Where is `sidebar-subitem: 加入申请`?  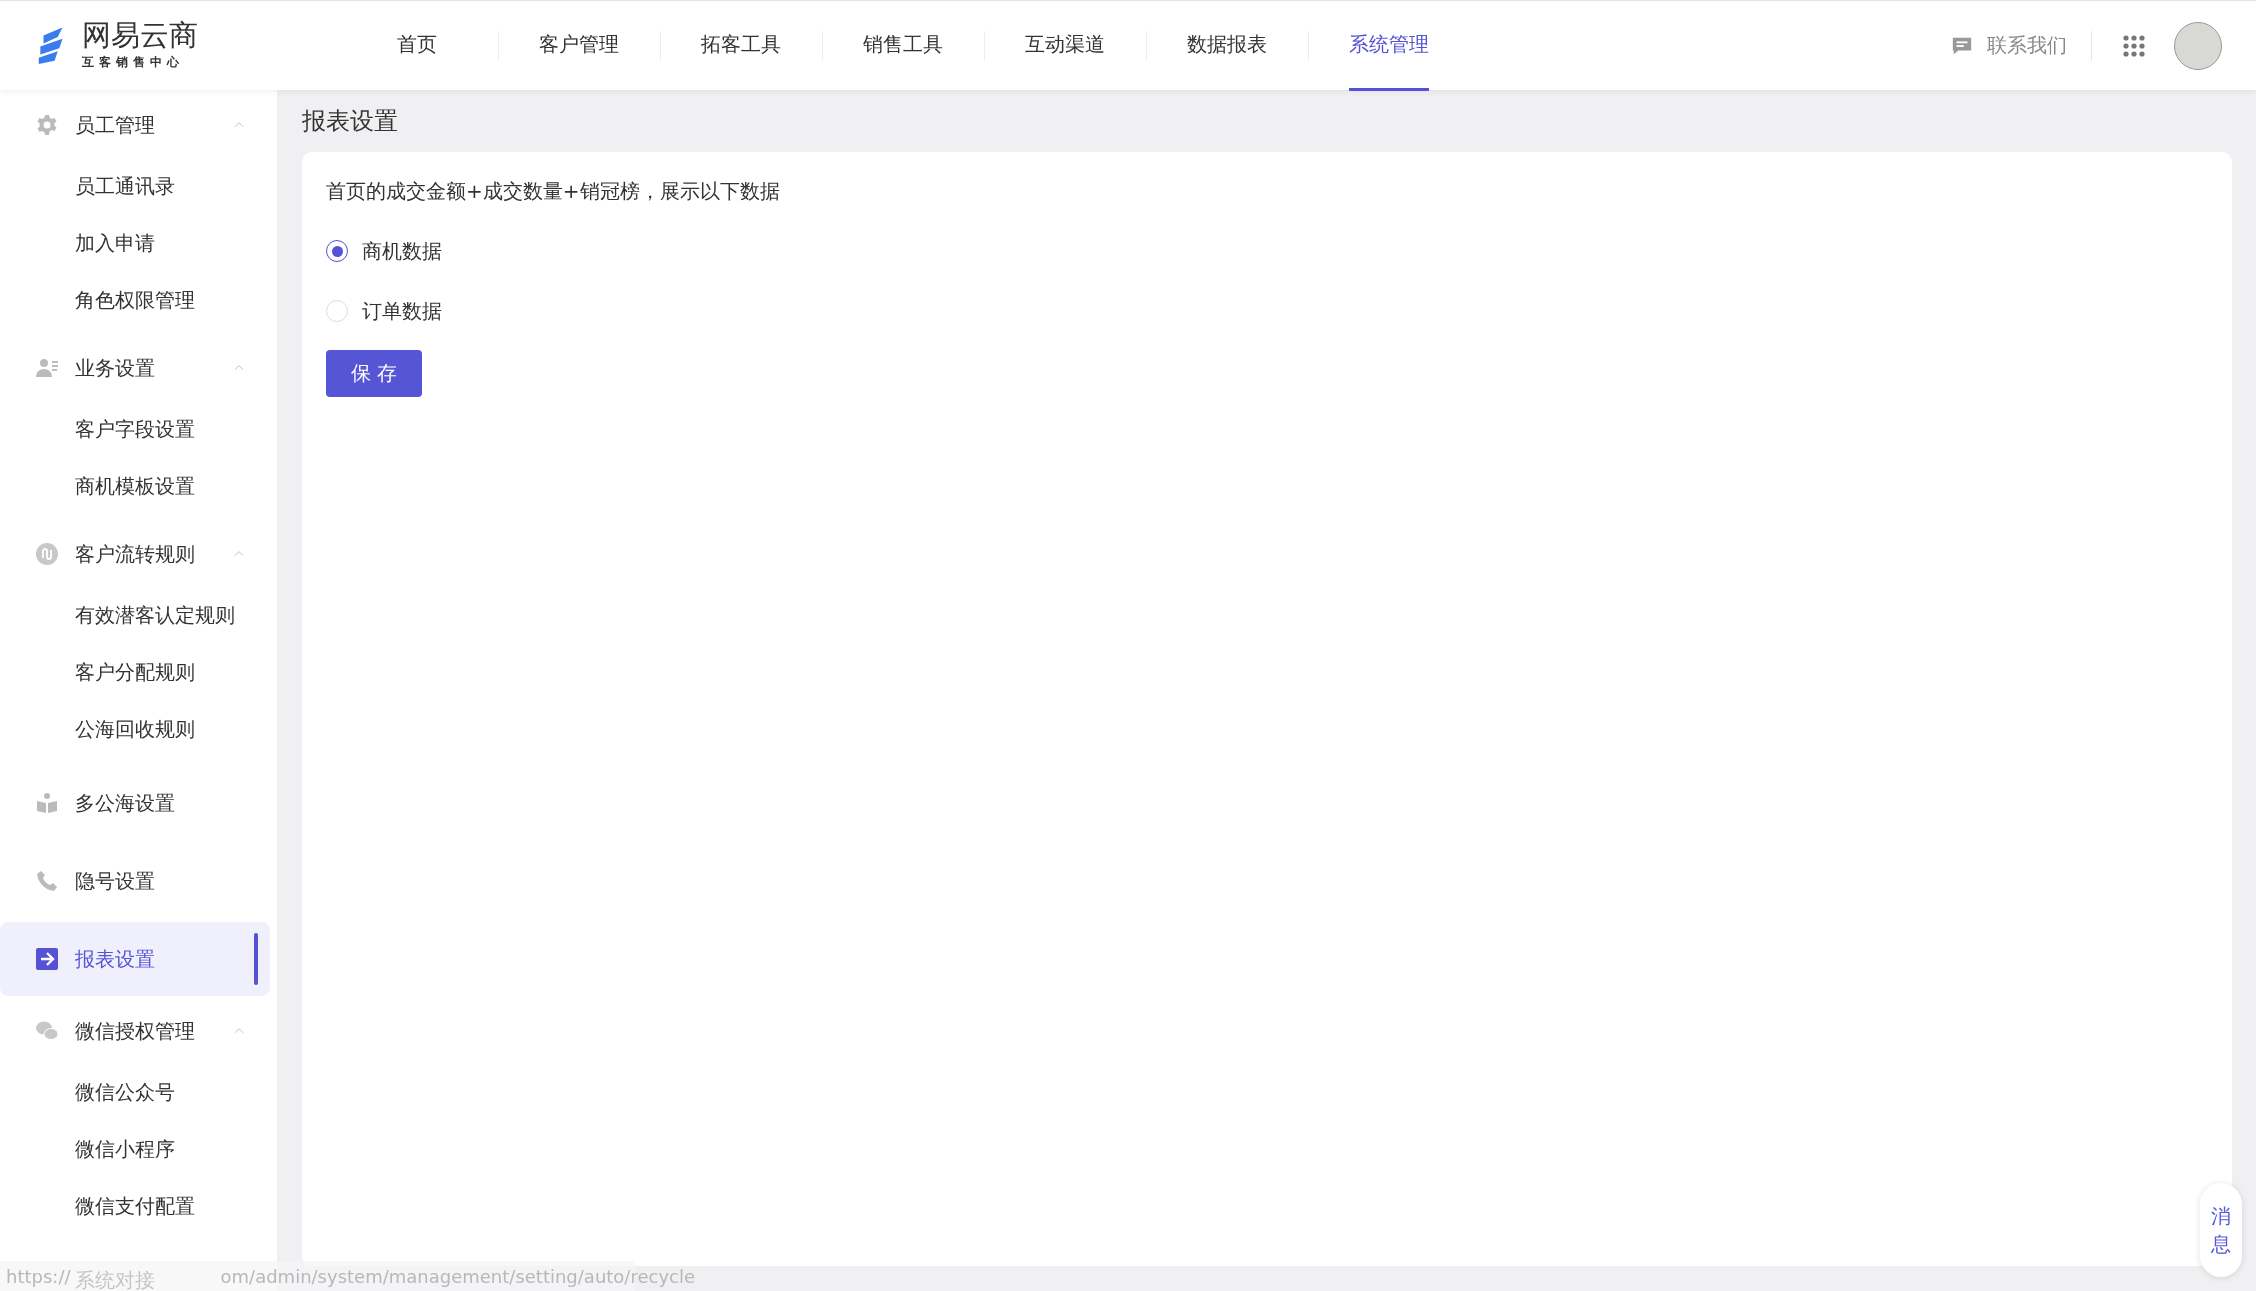
sidebar-subitem: 加入申请 is located at coordinates (138, 243).